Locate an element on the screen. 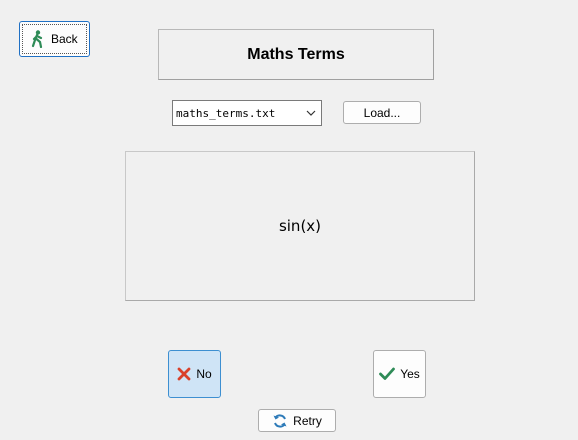 The image size is (578, 440). red-x-icon is located at coordinates (184, 374).